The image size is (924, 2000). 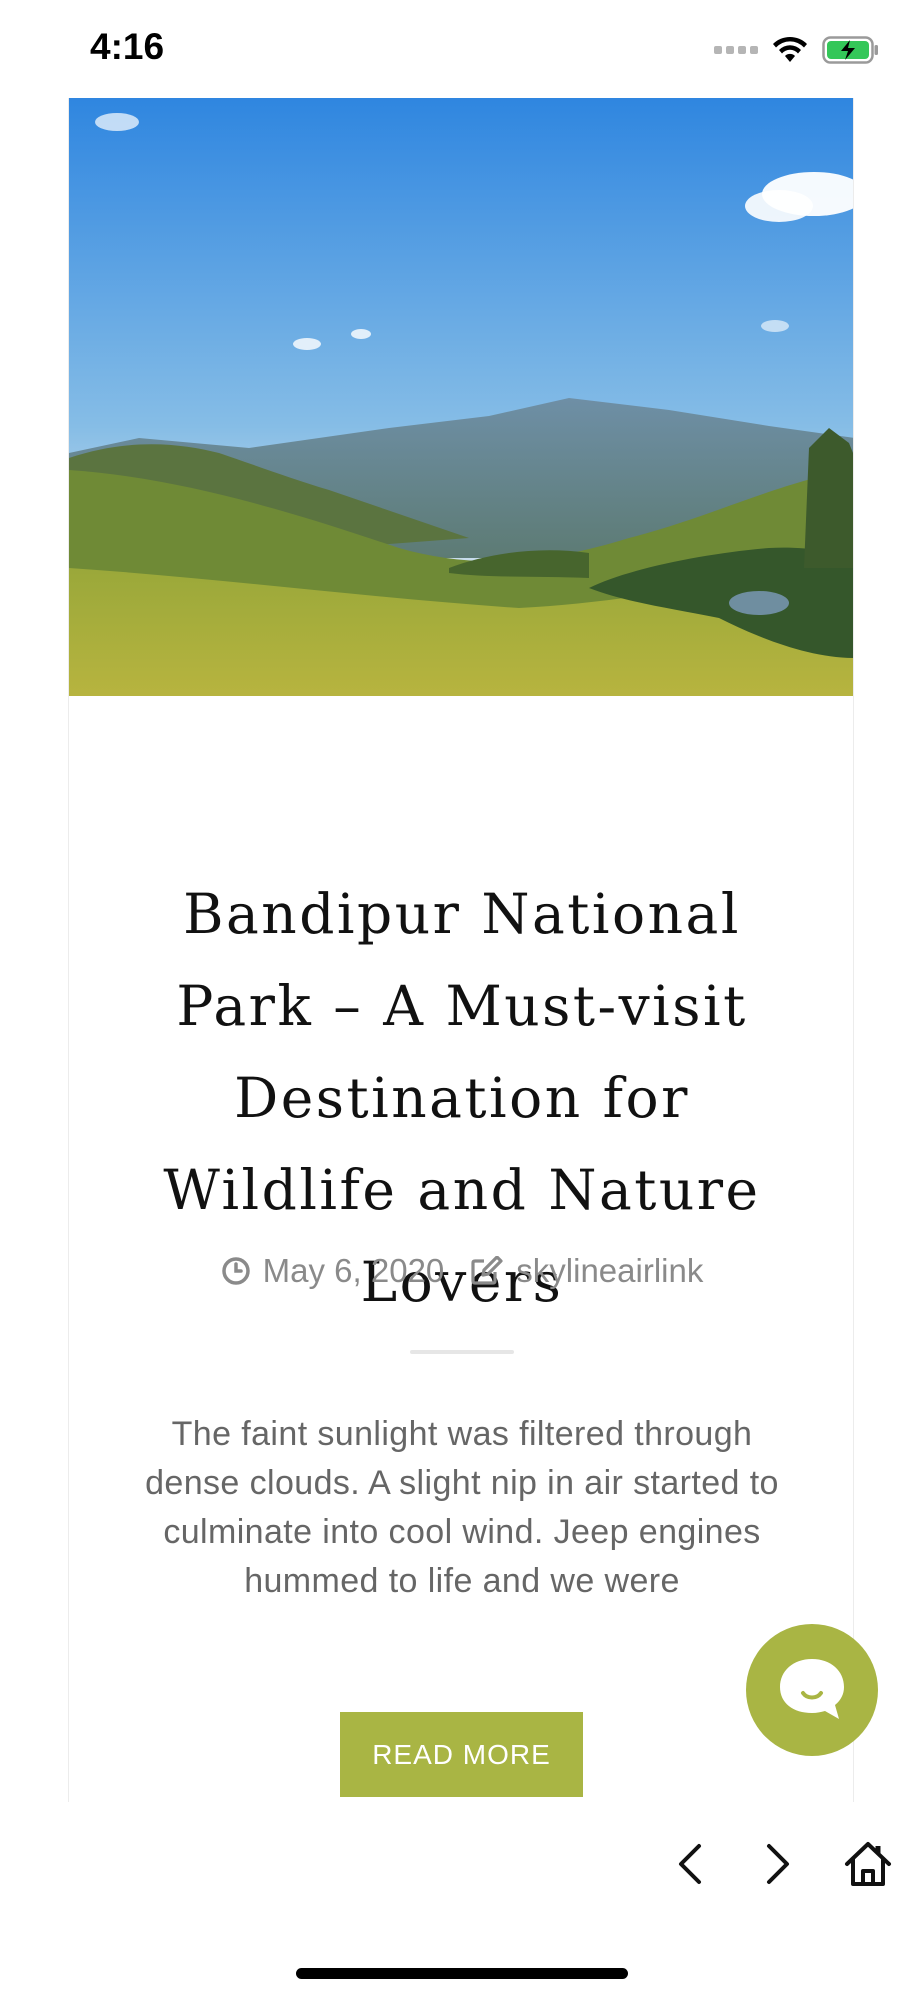 What do you see at coordinates (610, 1270) in the screenshot?
I see `post-author-label: skylineairlink` at bounding box center [610, 1270].